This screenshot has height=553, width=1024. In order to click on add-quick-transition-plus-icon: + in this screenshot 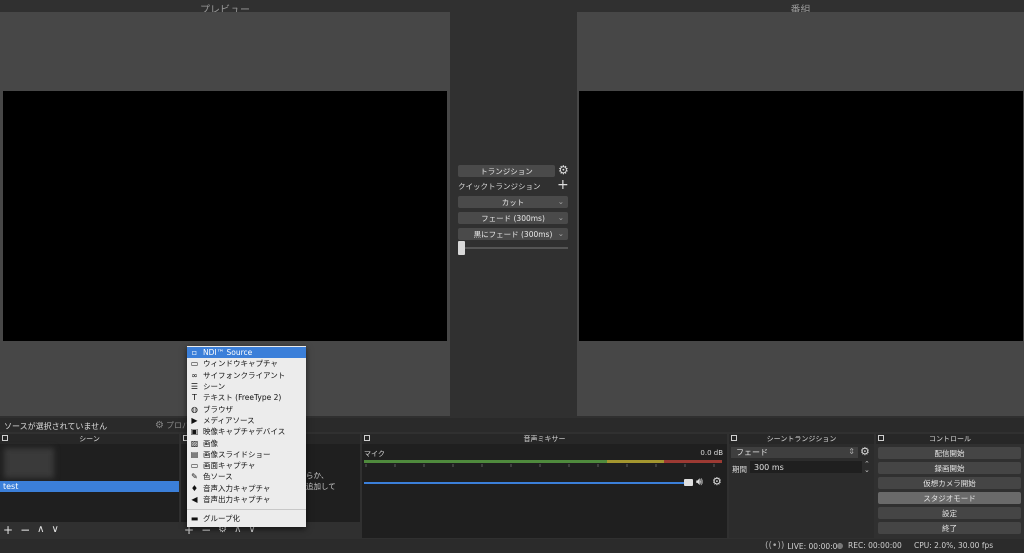, I will do `click(563, 185)`.